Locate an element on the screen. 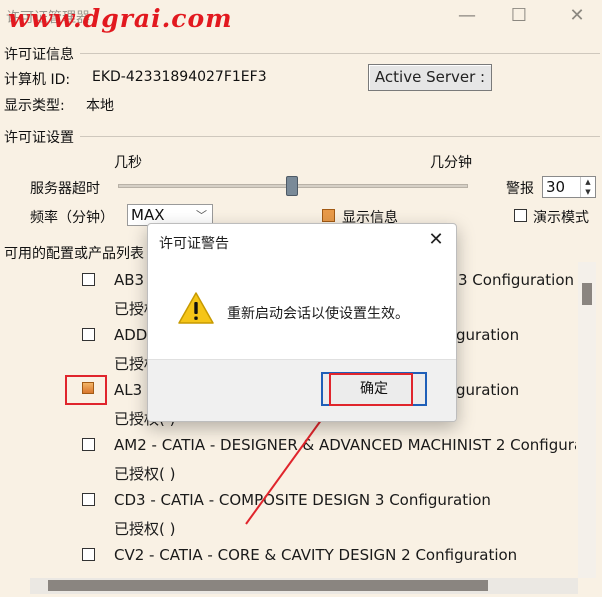  highlight-box is located at coordinates (371, 389).